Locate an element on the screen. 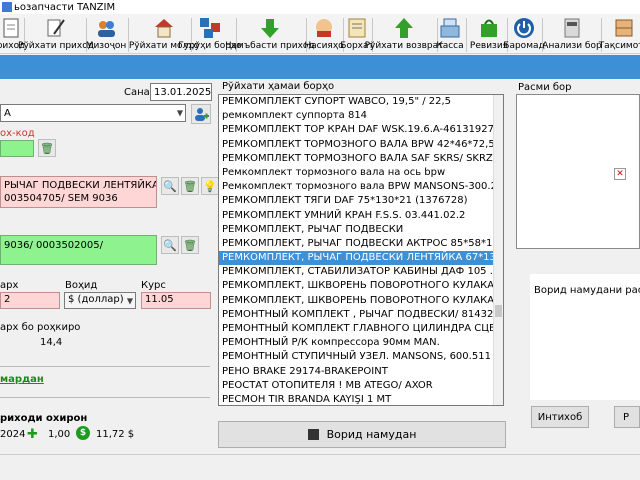  hand-icon is located at coordinates (324, 28).